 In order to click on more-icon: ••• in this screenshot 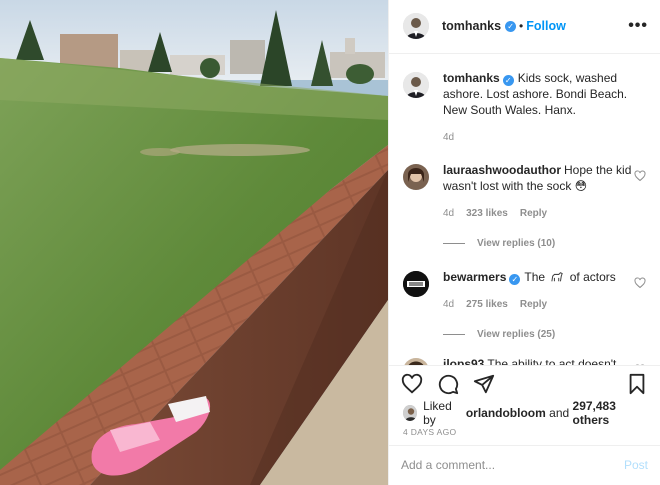, I will do `click(638, 26)`.